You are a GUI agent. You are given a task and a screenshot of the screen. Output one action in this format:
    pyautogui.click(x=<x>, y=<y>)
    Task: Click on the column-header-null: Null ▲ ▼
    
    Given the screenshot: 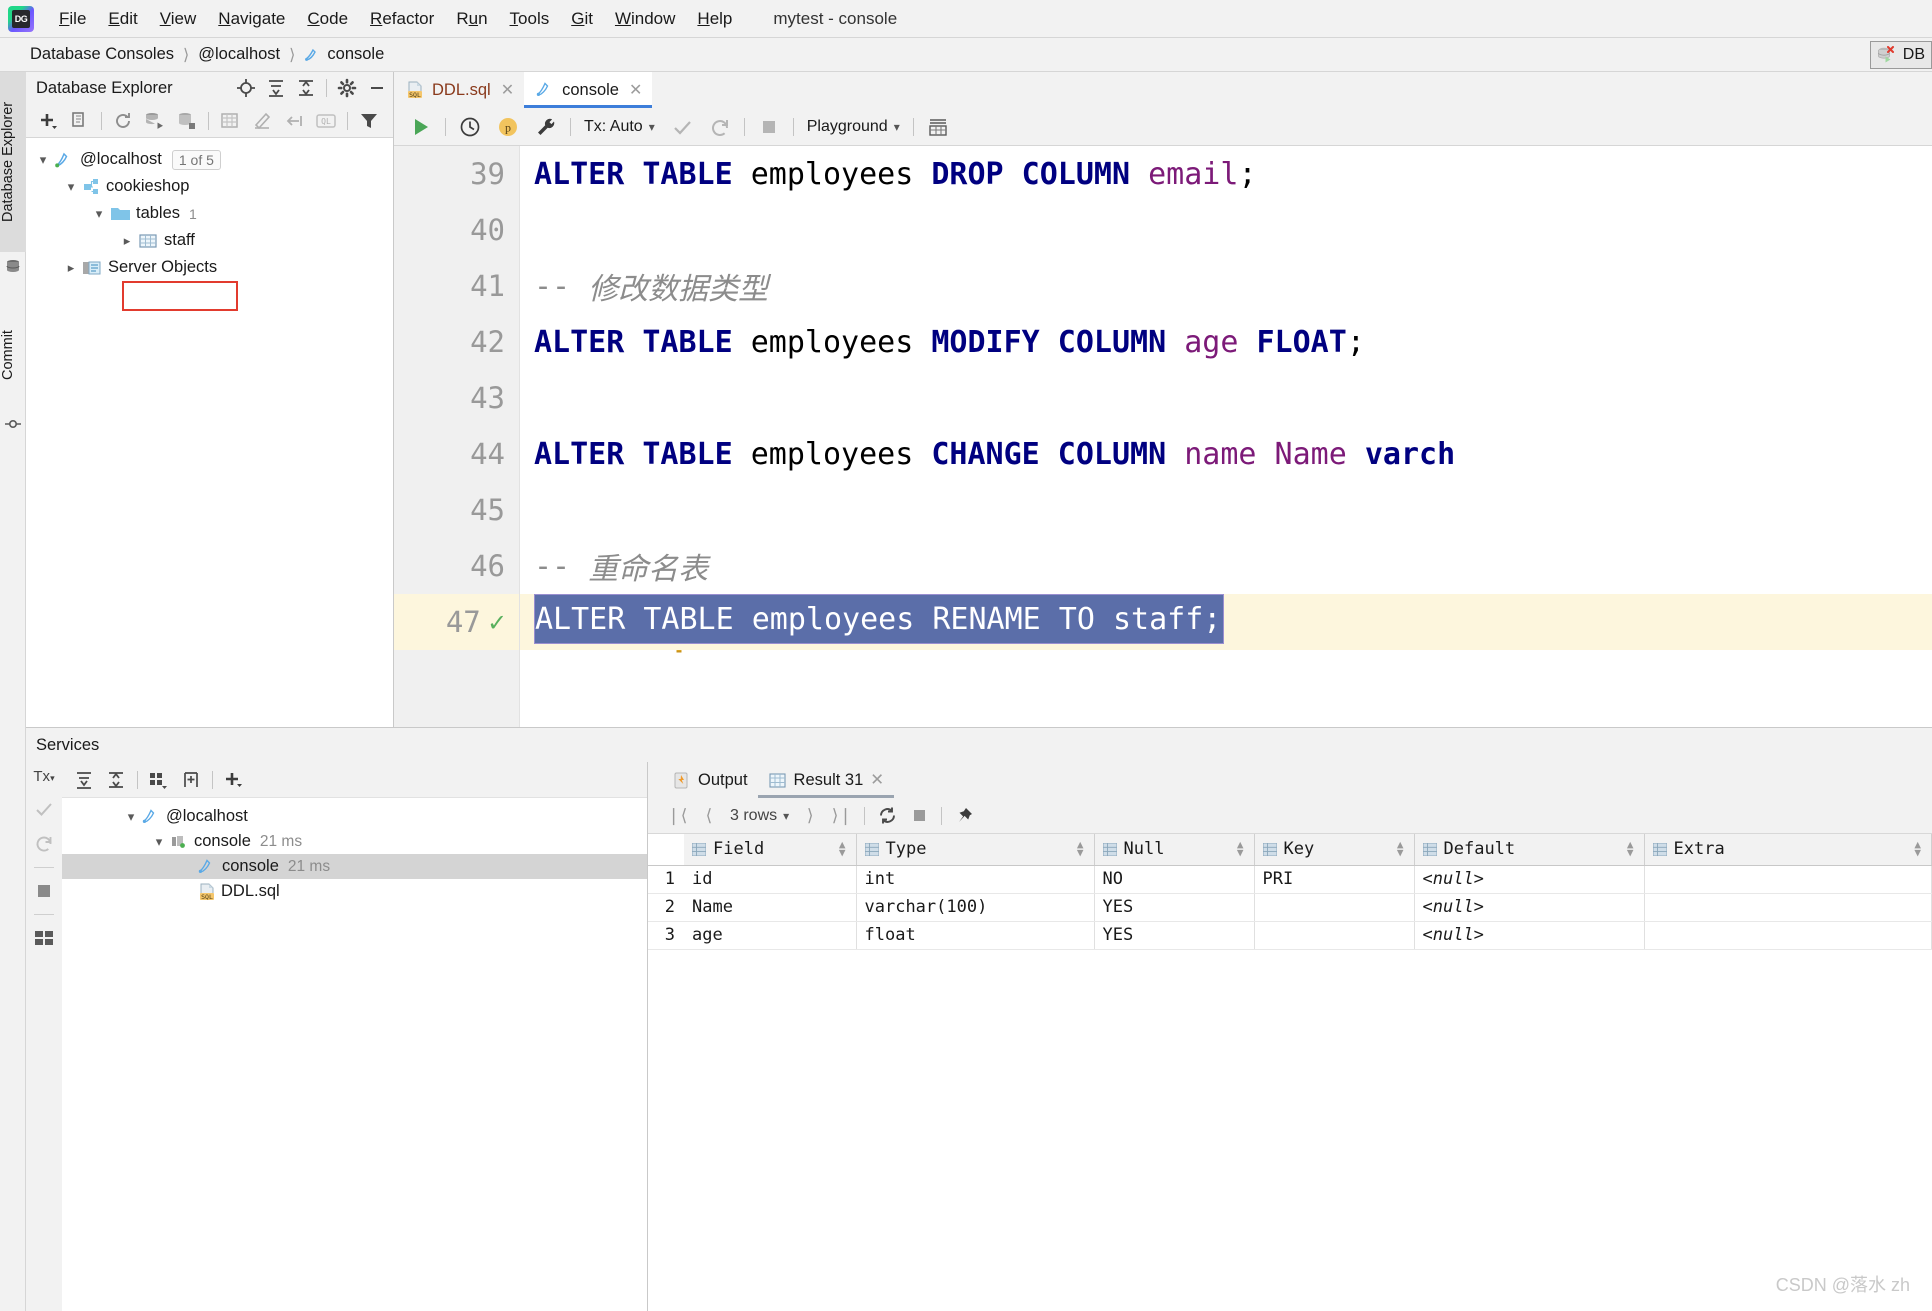 What is the action you would take?
    pyautogui.click(x=1174, y=850)
    